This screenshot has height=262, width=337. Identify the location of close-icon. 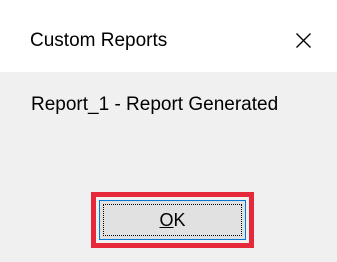
(303, 40).